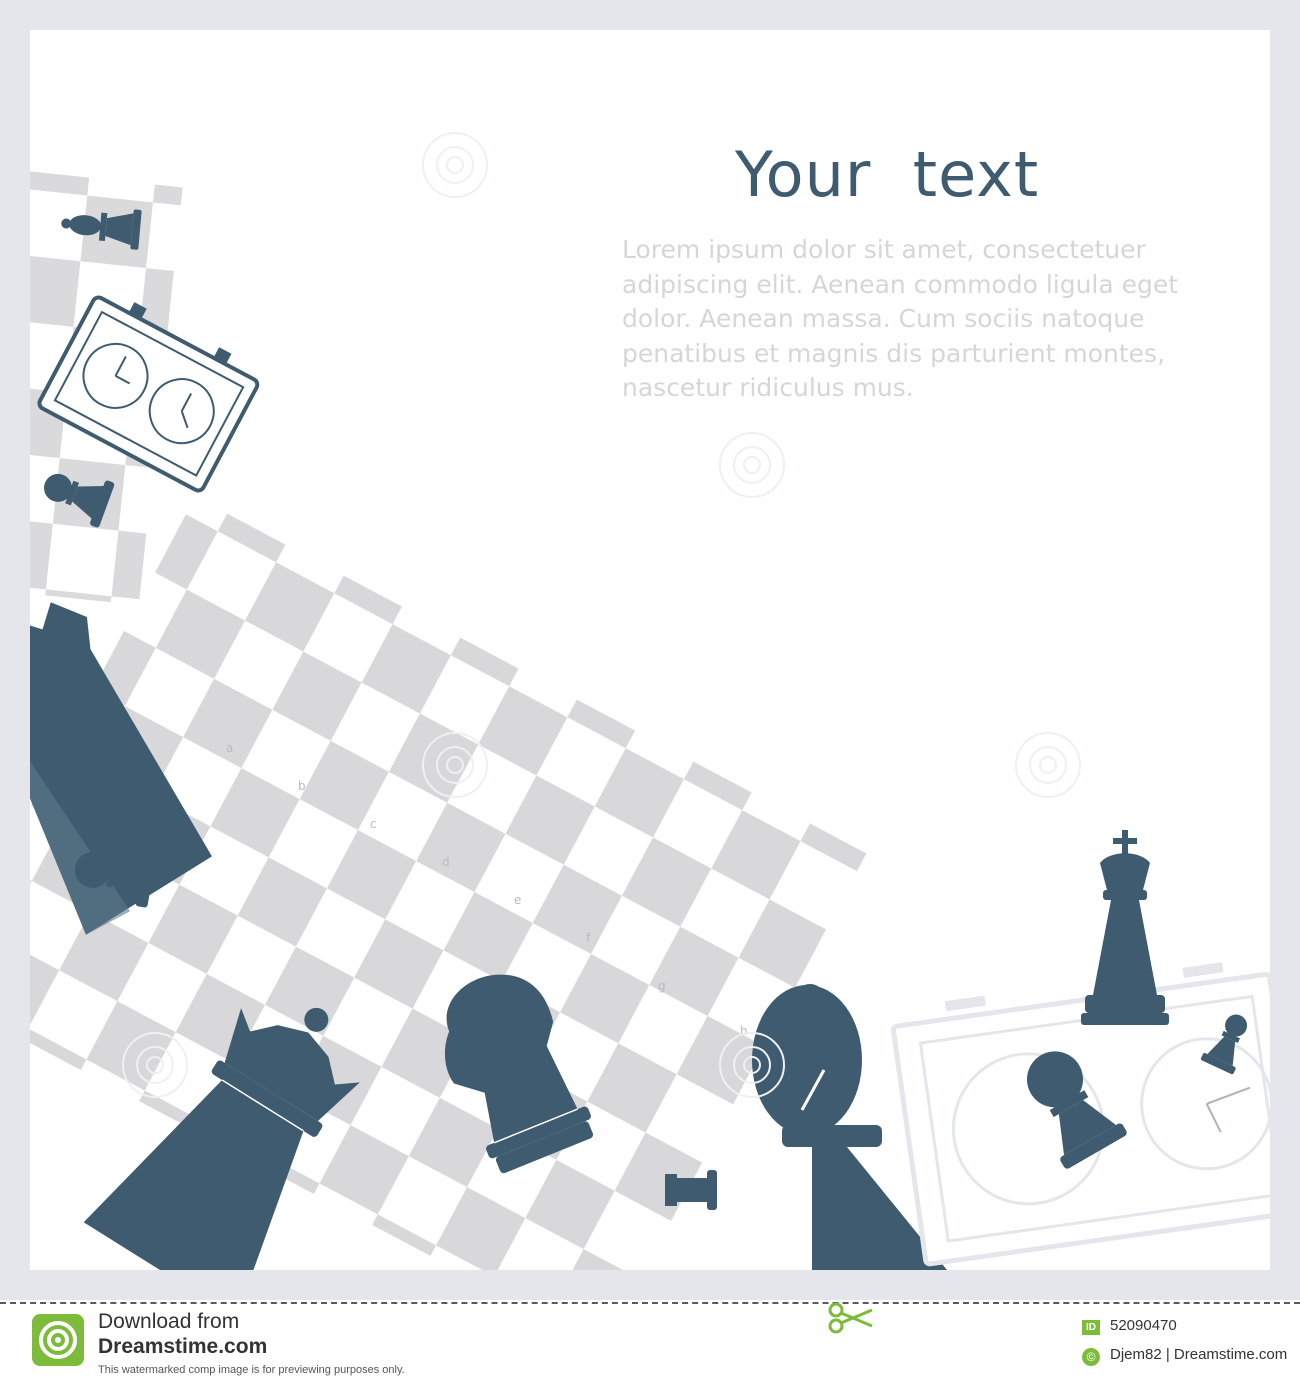 The height and width of the screenshot is (1390, 1300). I want to click on copyright-icon: ©, so click(1091, 1357).